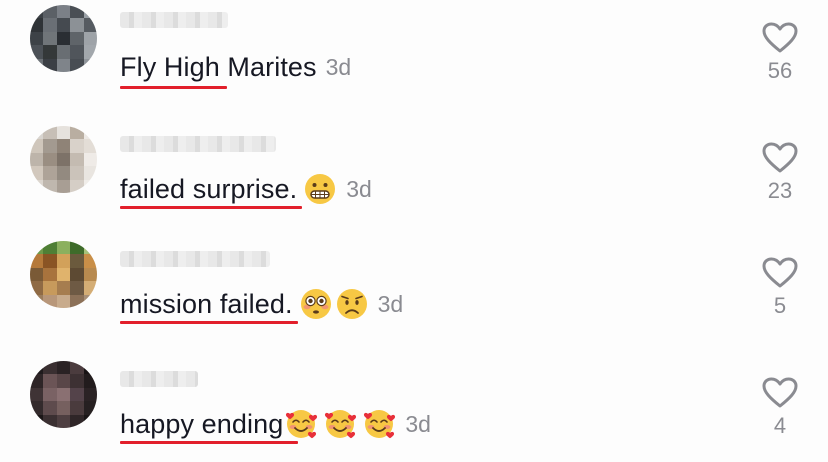 This screenshot has height=462, width=828. I want to click on like-button: 23, so click(780, 173).